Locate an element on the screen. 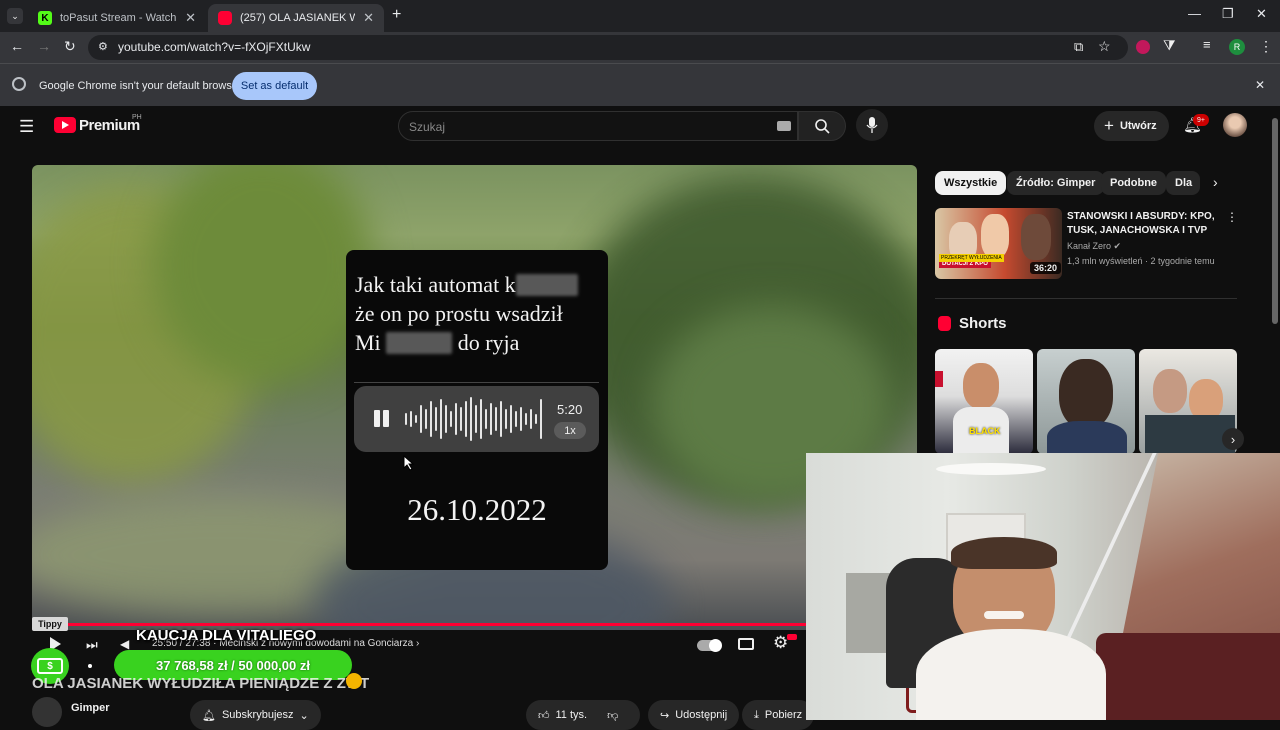 Image resolution: width=1280 pixels, height=730 pixels. bookmark-star-icon: ☆ is located at coordinates (1104, 46).